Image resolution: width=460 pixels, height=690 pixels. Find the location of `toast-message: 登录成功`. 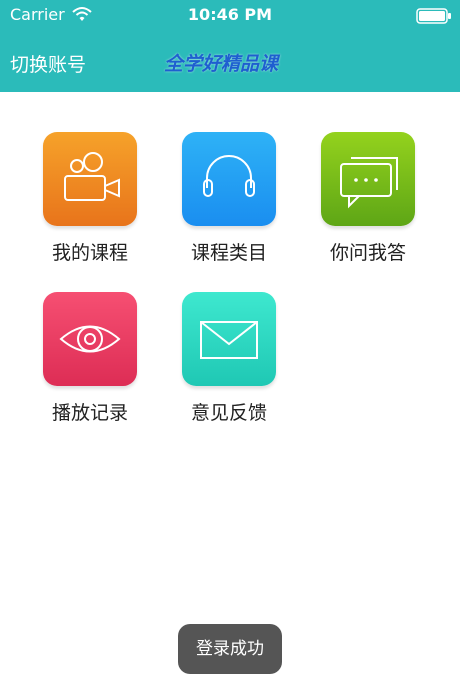

toast-message: 登录成功 is located at coordinates (230, 649).